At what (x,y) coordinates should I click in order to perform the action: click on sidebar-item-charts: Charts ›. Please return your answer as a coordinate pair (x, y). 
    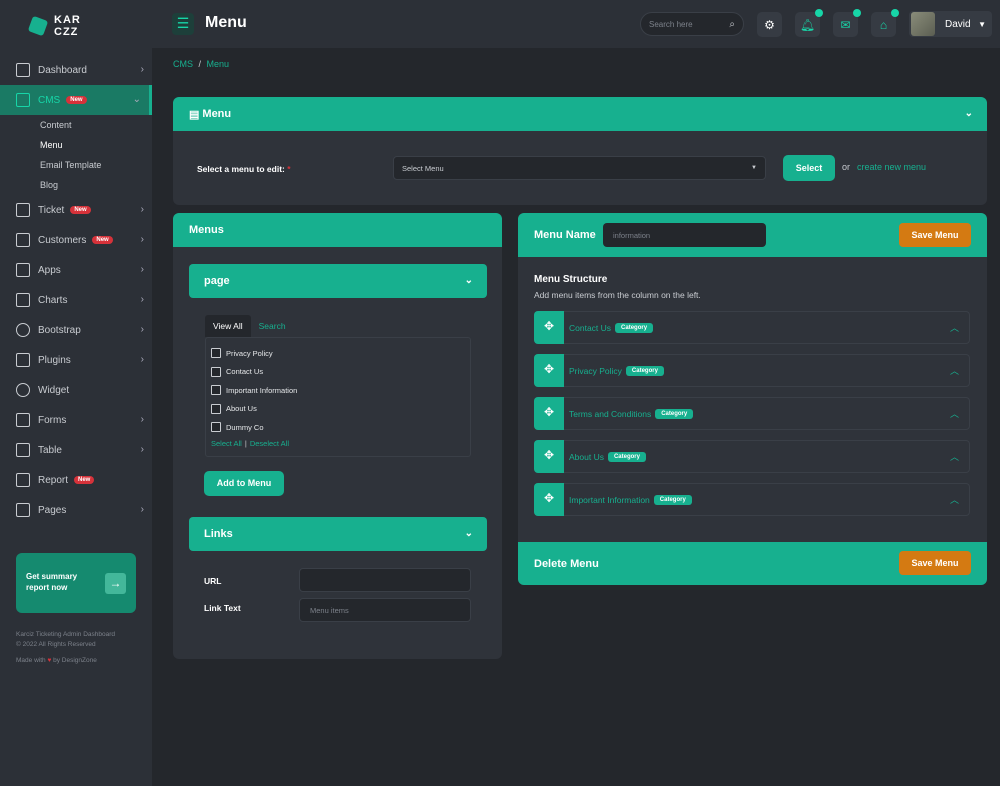
    Looking at the image, I should click on (76, 300).